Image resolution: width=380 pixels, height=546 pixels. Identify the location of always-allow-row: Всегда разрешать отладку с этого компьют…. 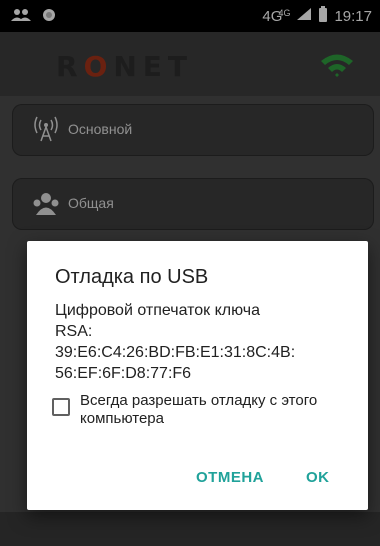
(207, 410).